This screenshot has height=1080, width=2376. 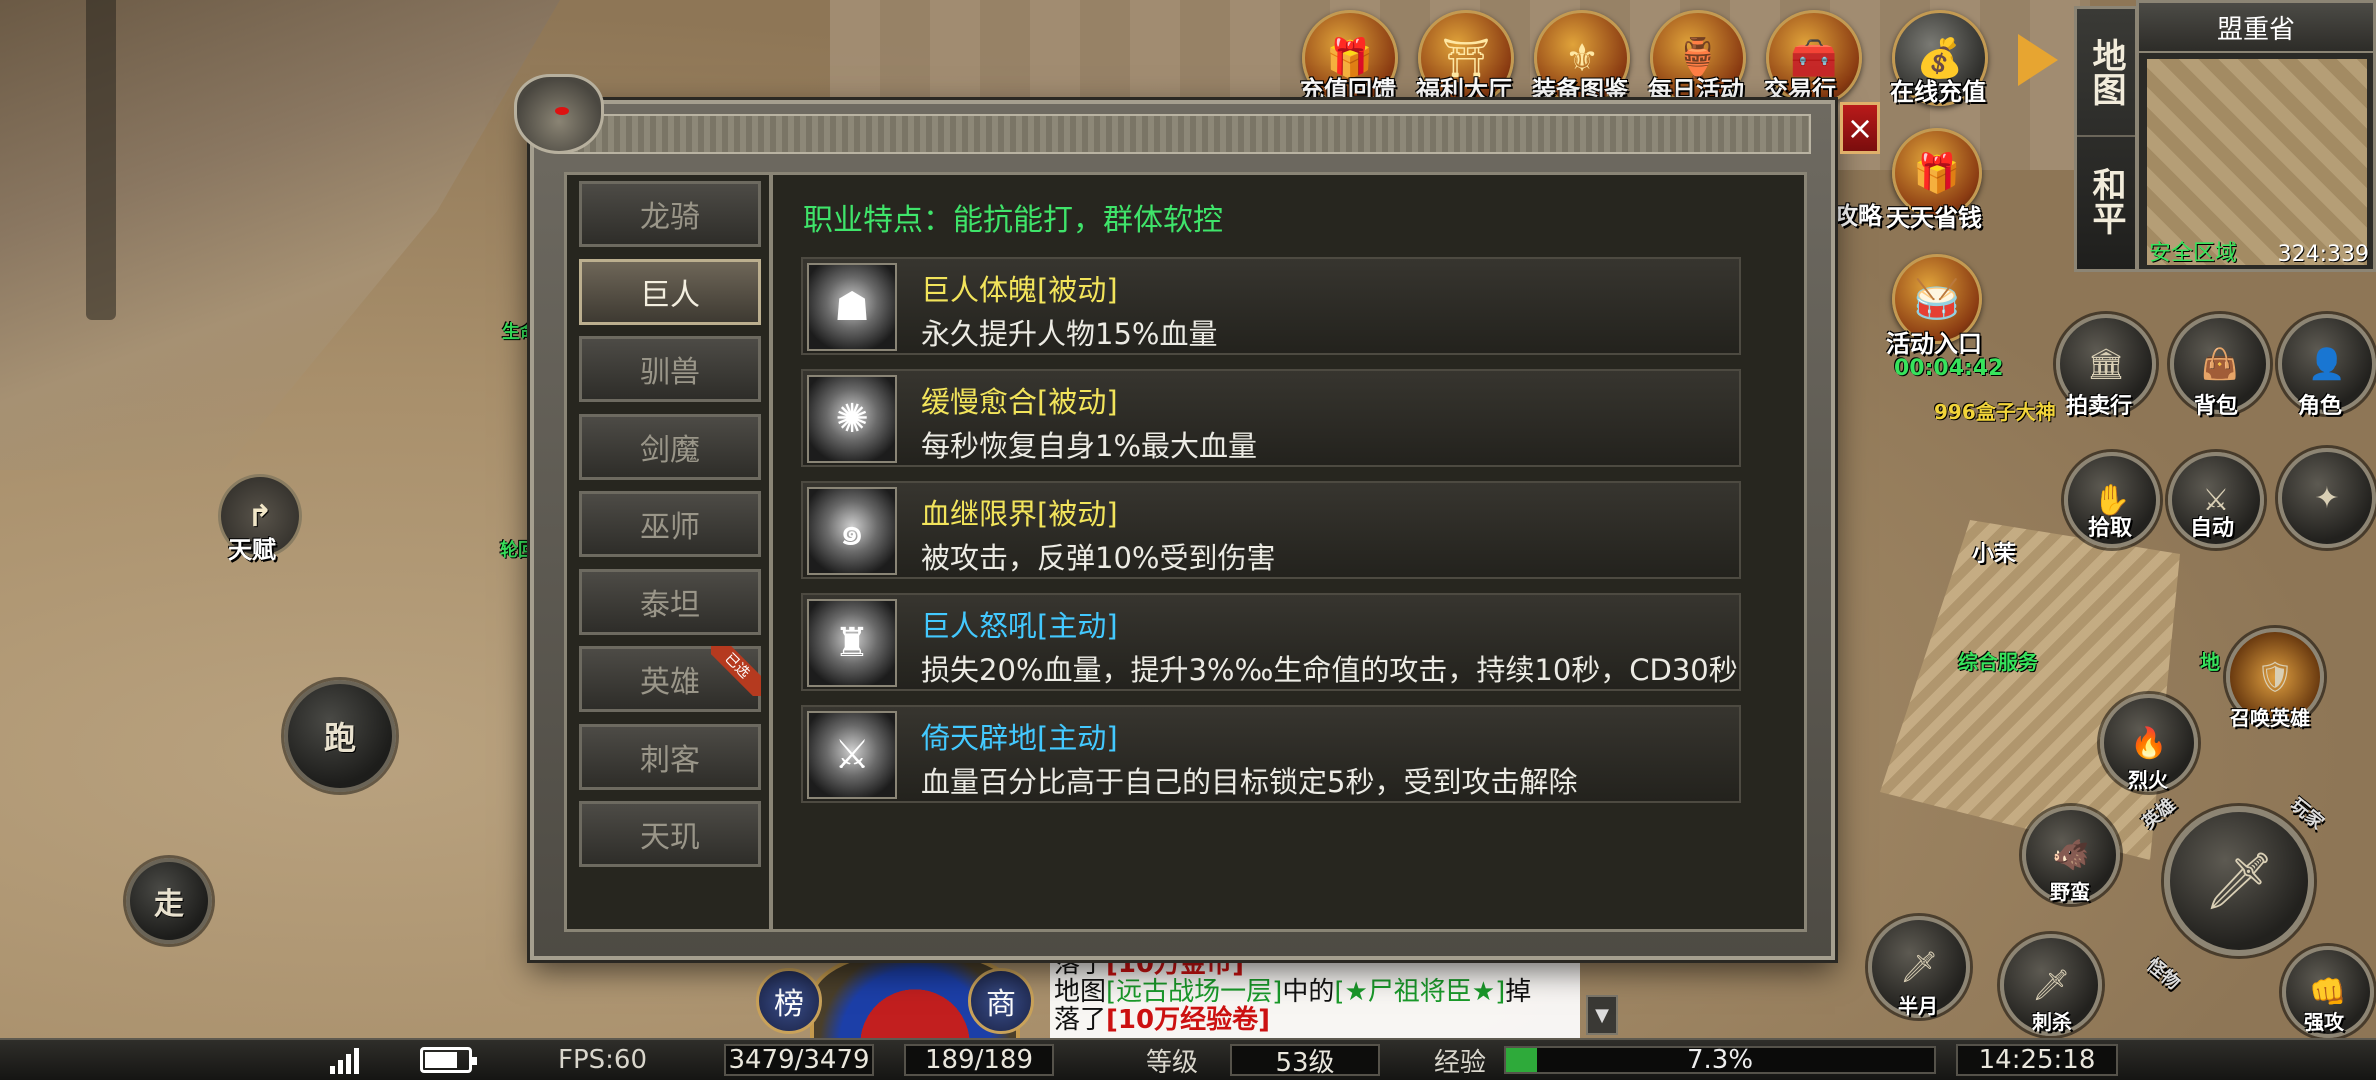 I want to click on gift-box-icon: 🎁, so click(x=1937, y=172).